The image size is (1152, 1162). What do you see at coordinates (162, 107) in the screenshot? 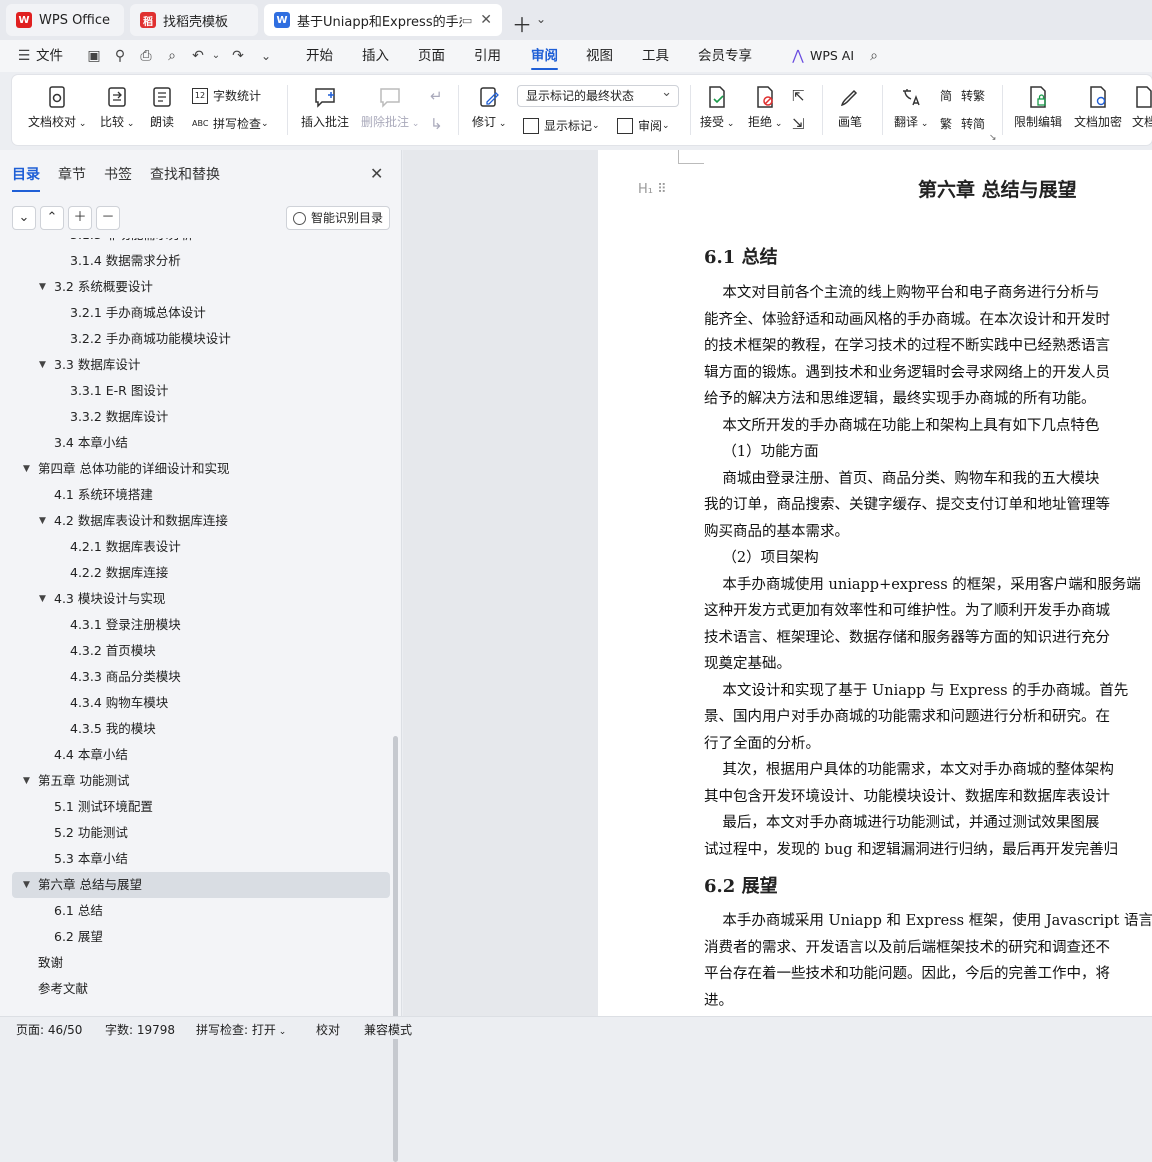
I see `read-aloud-button: 朗读` at bounding box center [162, 107].